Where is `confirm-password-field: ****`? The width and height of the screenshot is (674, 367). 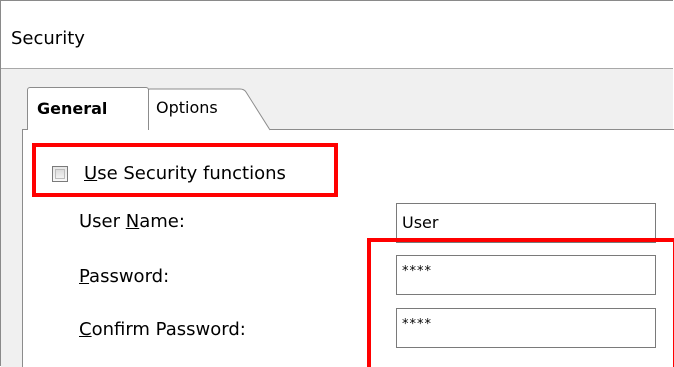
confirm-password-field: **** is located at coordinates (526, 328).